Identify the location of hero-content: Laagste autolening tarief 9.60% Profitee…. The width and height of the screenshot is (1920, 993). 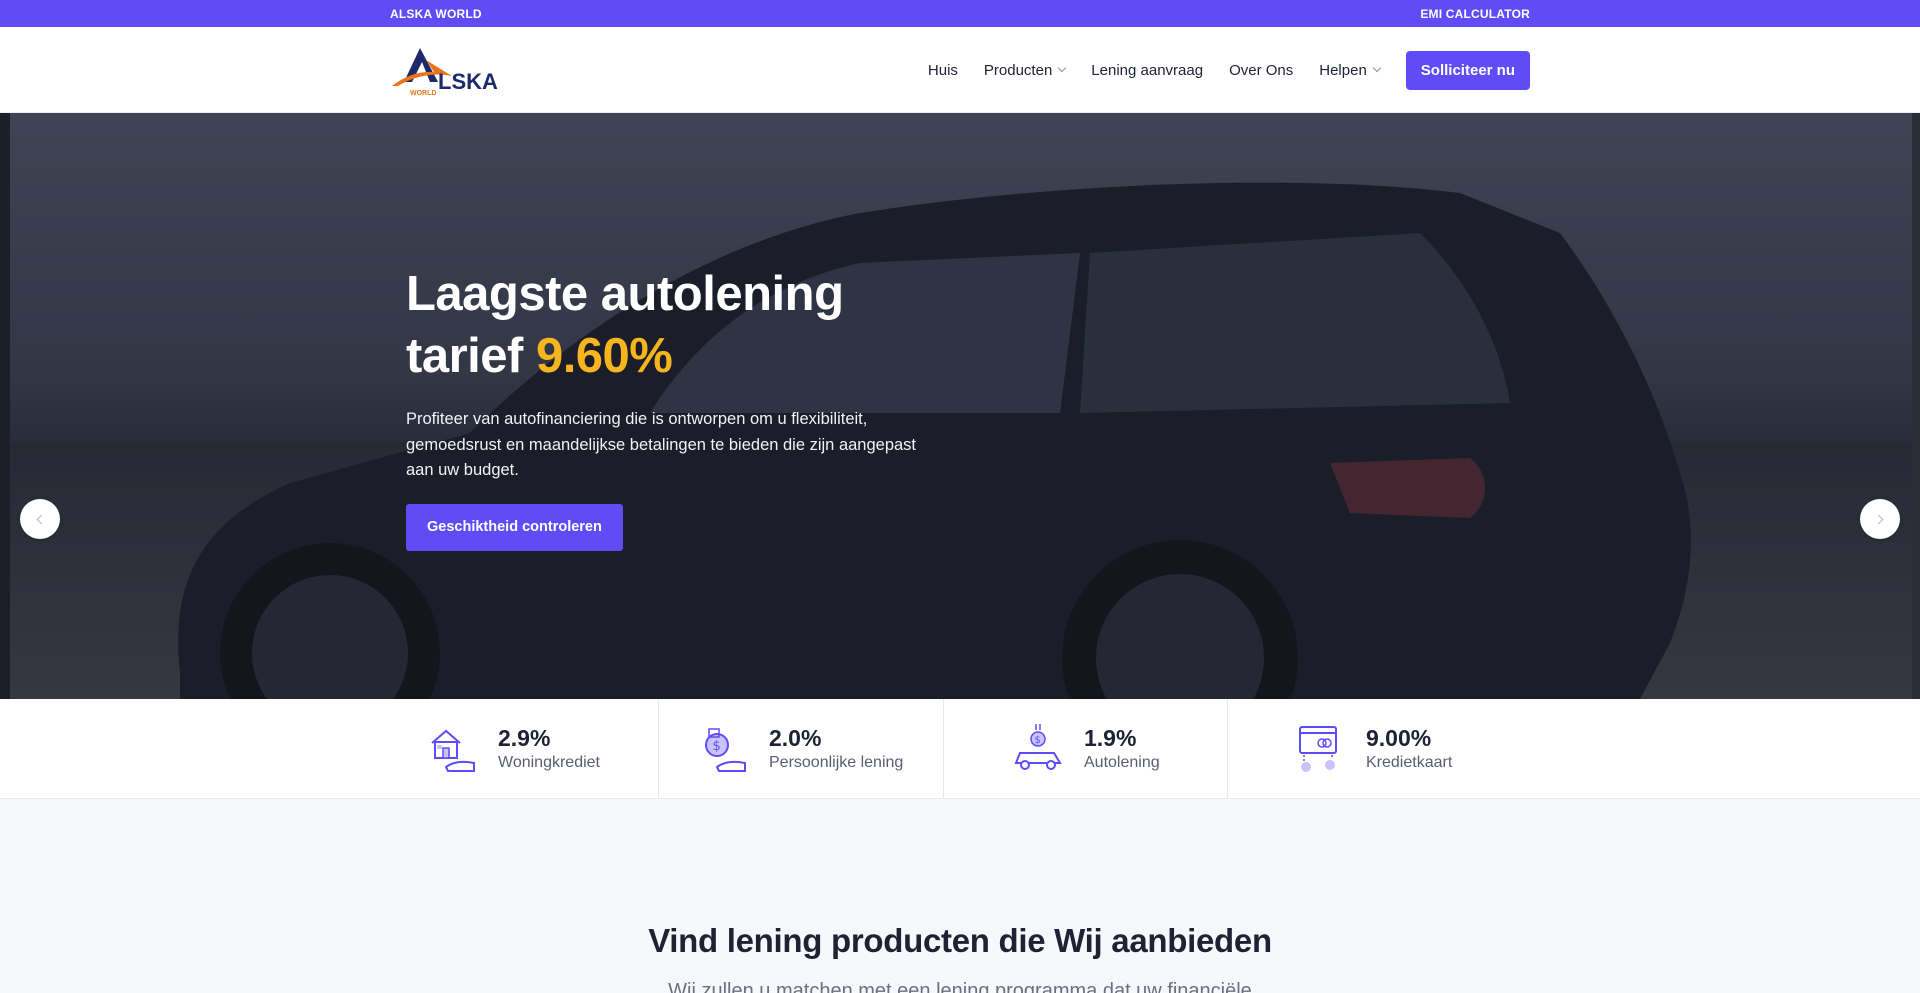
(686, 407).